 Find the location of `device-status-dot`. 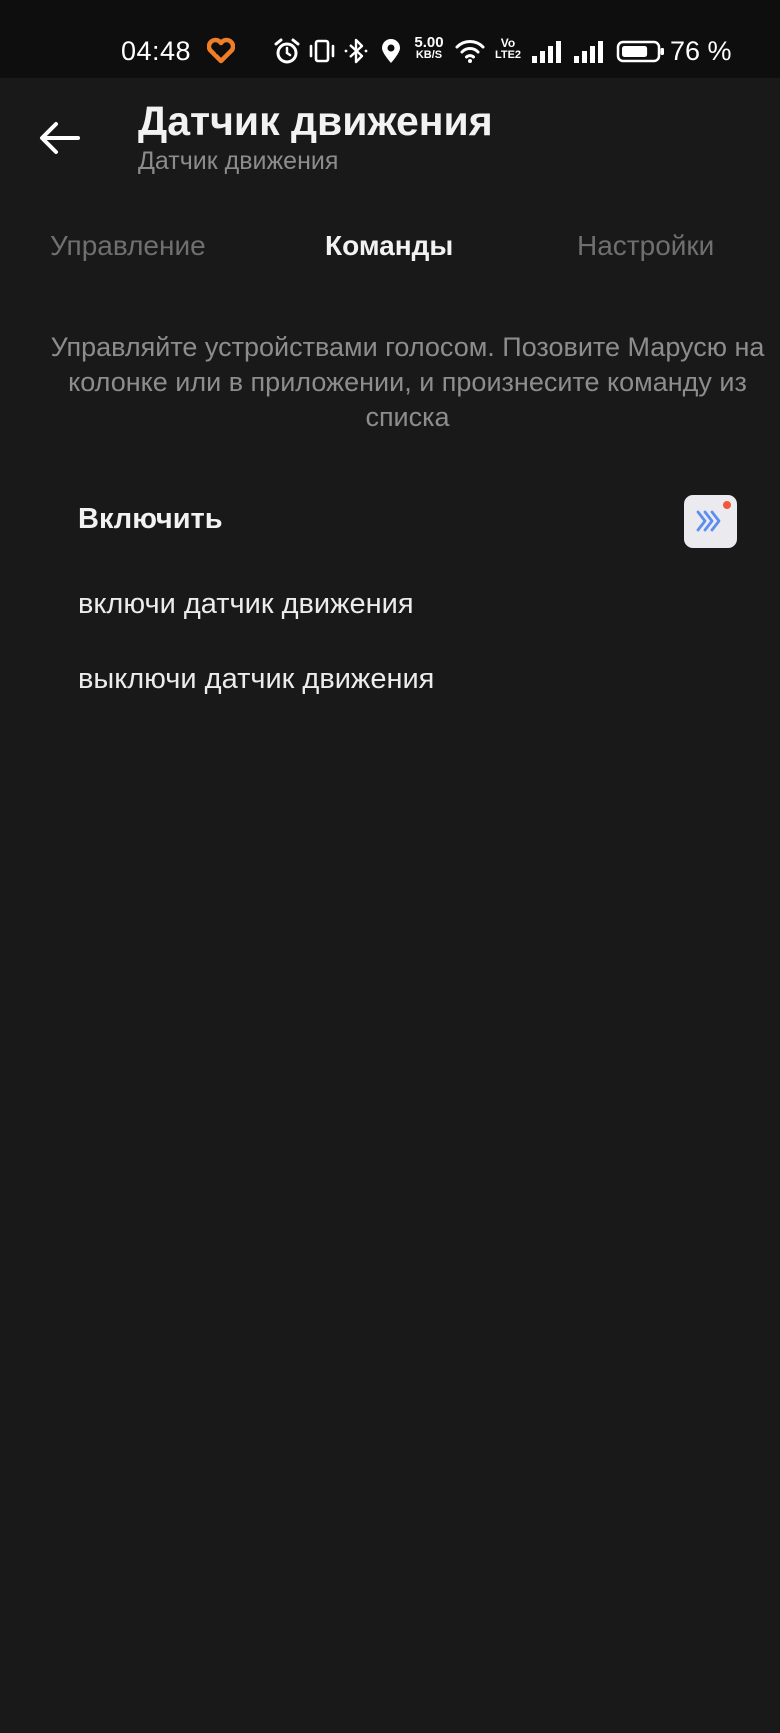

device-status-dot is located at coordinates (727, 505).